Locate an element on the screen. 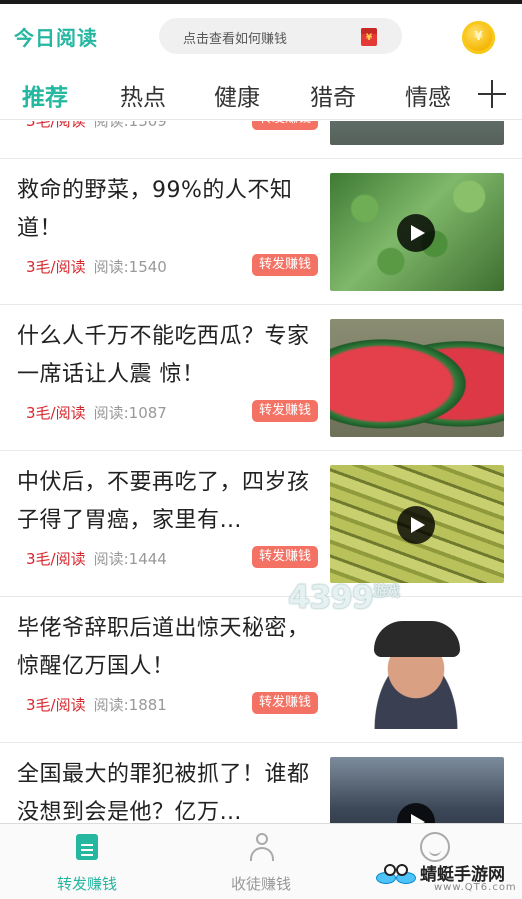  read-count: 阅读:1444 is located at coordinates (130, 559).